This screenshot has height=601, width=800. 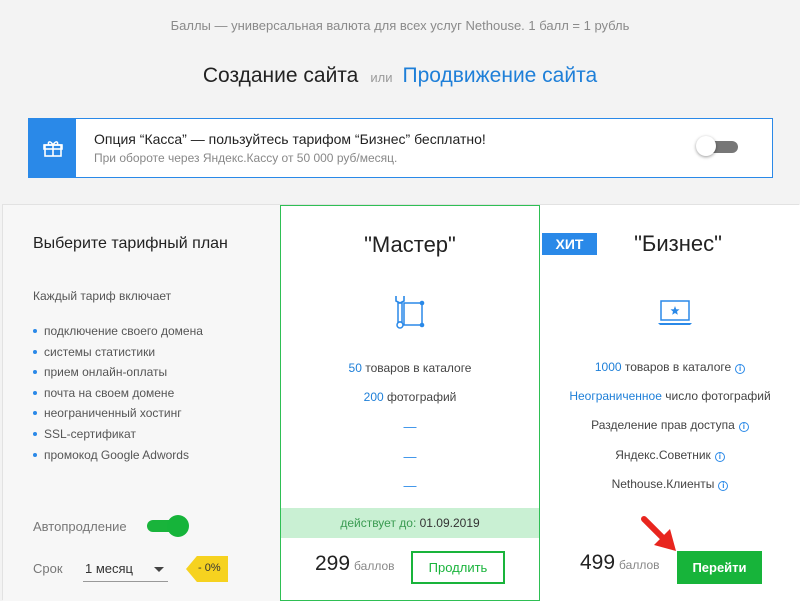 What do you see at coordinates (670, 455) in the screenshot?
I see `plan-feature-yandex-advisor: Яндекс.Советник i` at bounding box center [670, 455].